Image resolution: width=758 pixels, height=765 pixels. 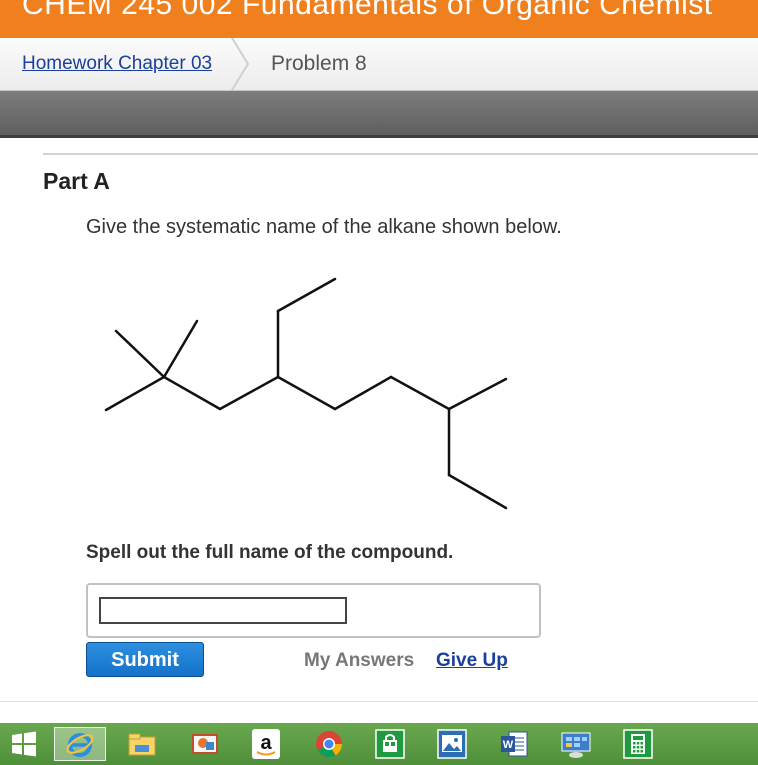 I want to click on control-panel-icon, so click(x=576, y=744).